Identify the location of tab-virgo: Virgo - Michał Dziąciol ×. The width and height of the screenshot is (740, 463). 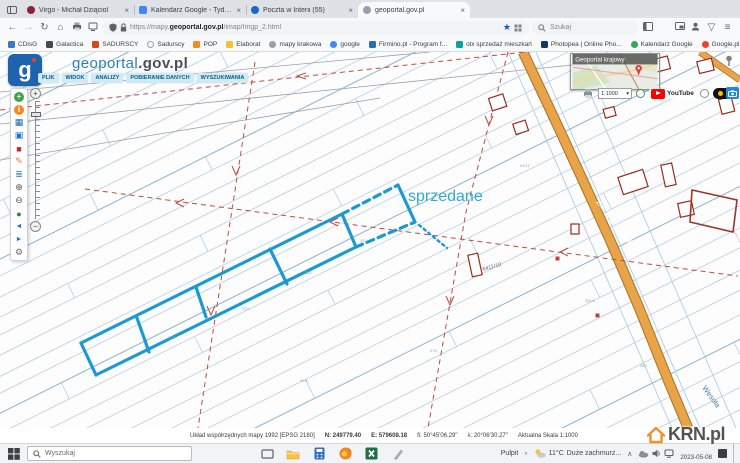
(78, 10).